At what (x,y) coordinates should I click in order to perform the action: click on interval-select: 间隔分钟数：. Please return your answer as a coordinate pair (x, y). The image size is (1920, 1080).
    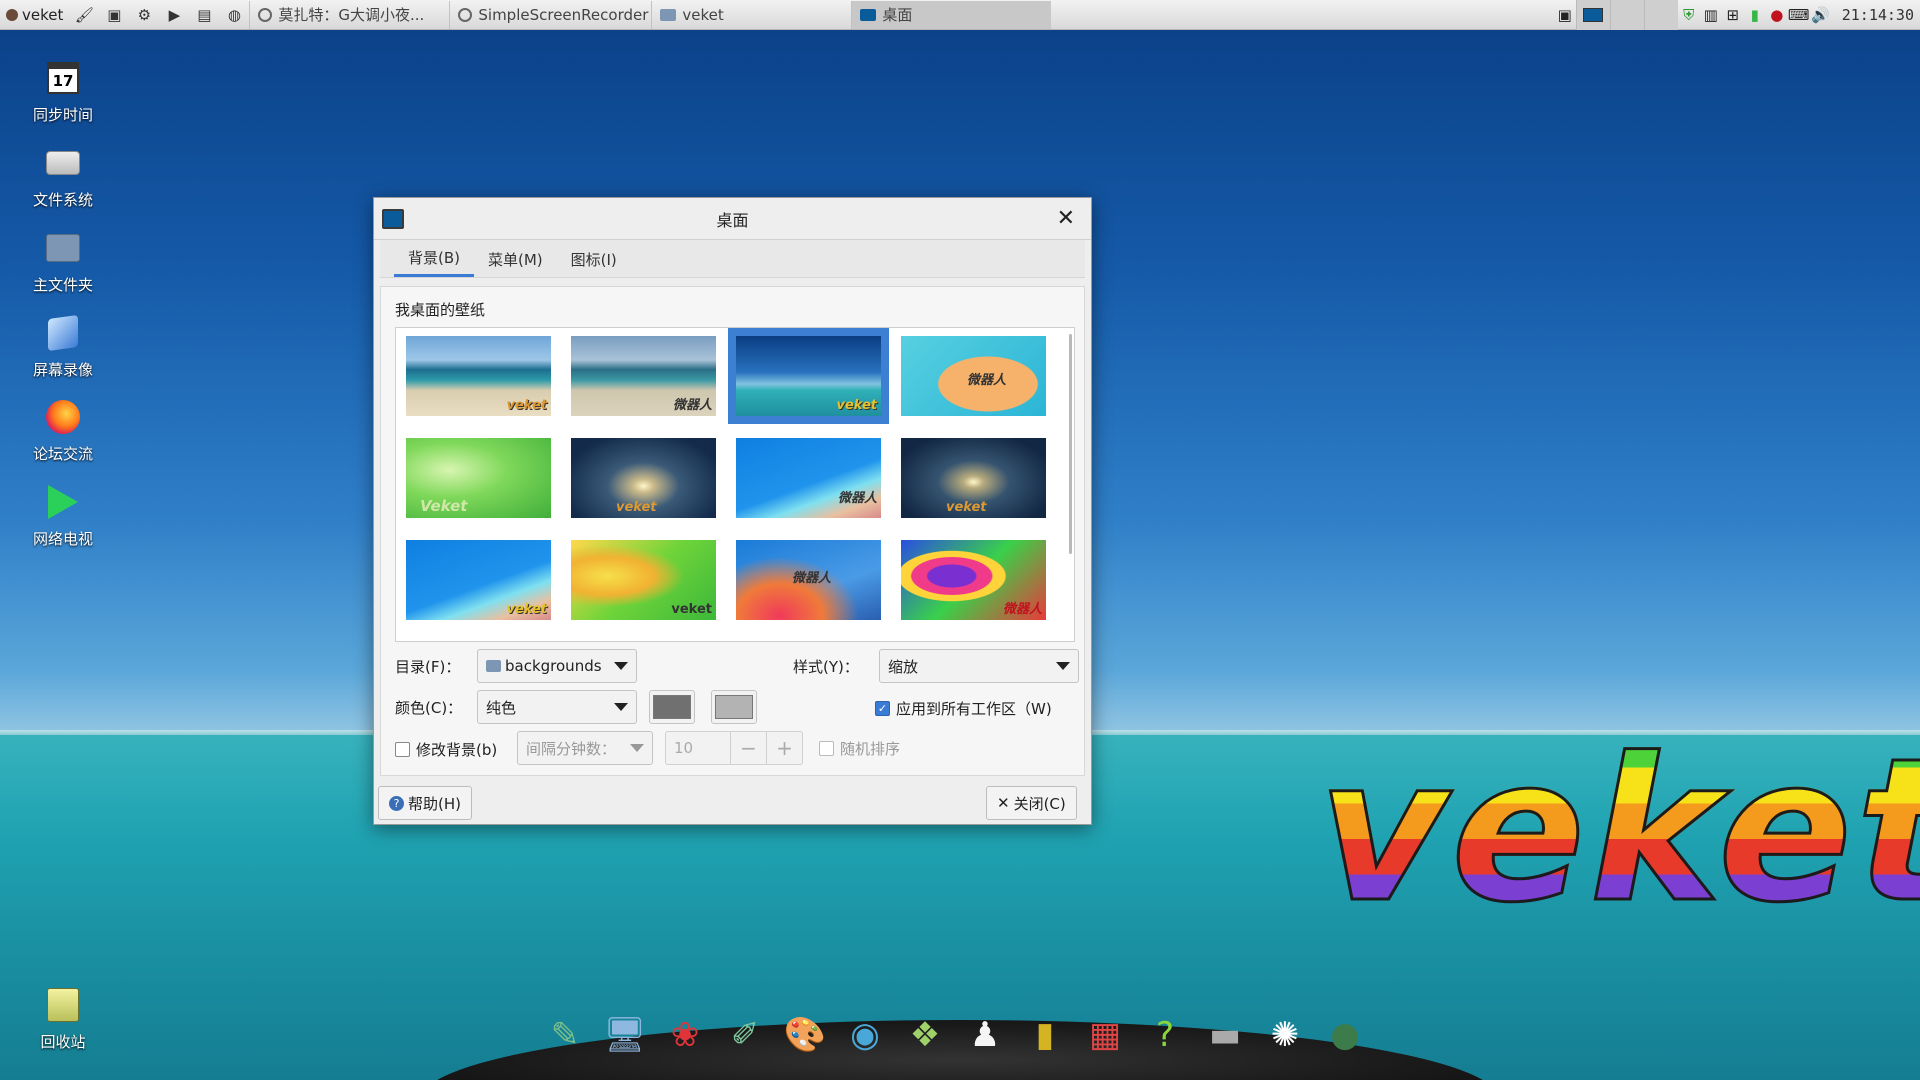
    Looking at the image, I should click on (585, 748).